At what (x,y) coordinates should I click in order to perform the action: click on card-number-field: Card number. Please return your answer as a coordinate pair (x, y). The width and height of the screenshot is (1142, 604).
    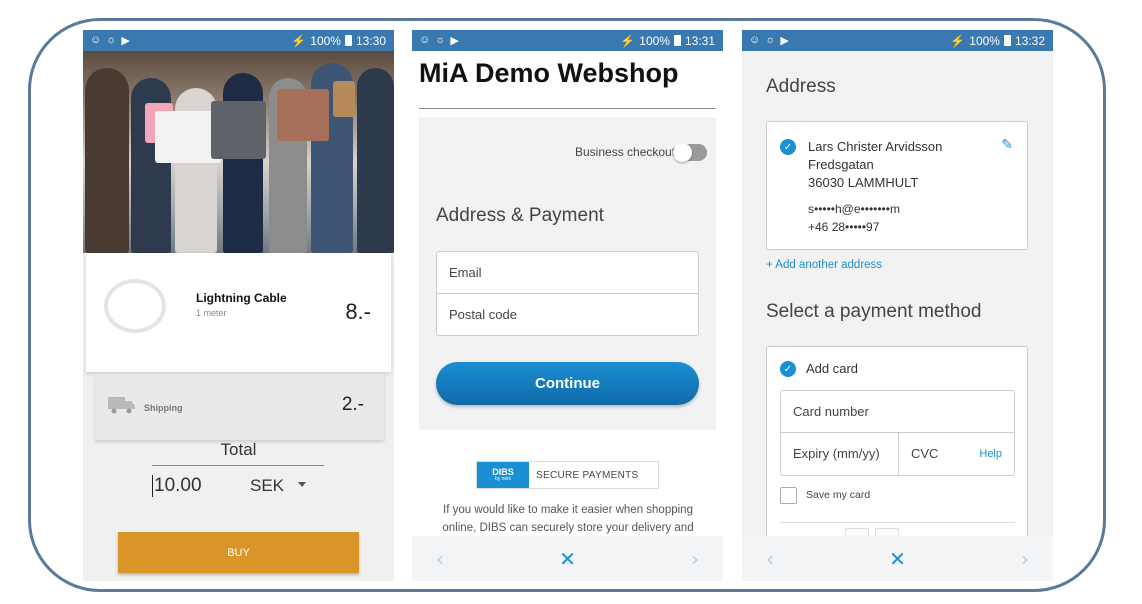
    Looking at the image, I should click on (897, 412).